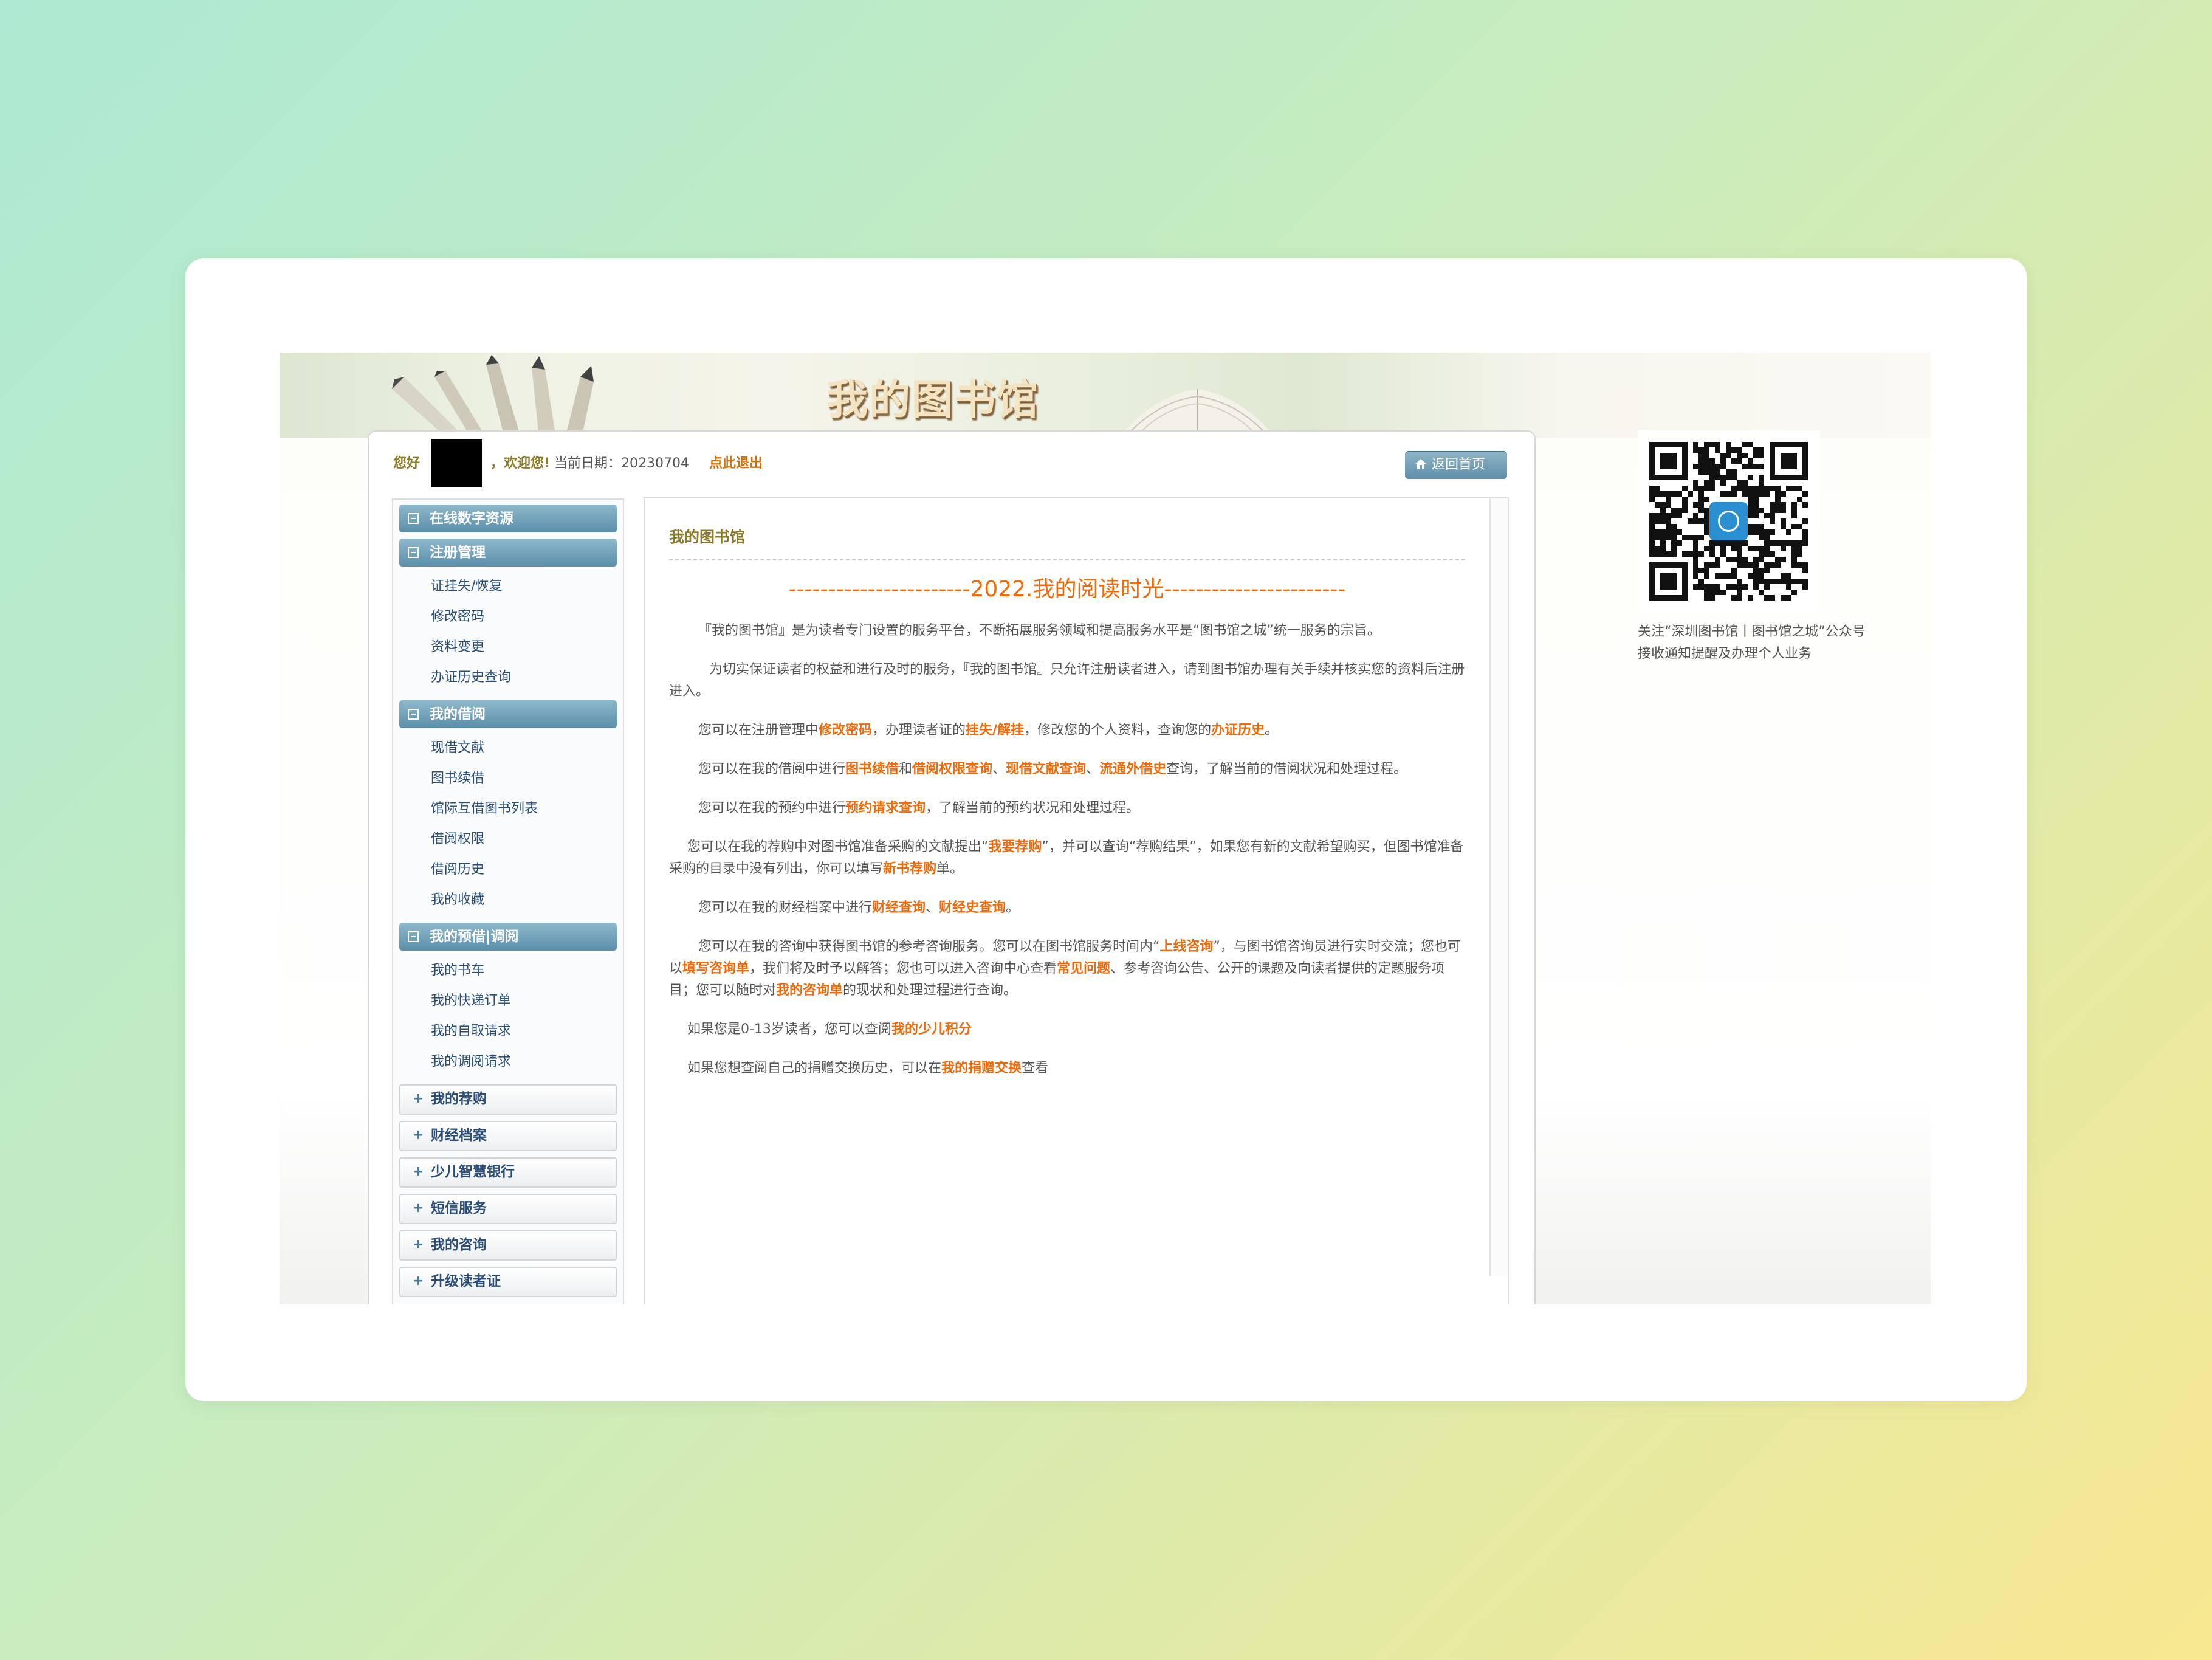 The image size is (2212, 1660). Describe the element at coordinates (508, 1099) in the screenshot. I see `sidebar-item-recommend: + 我的荐购` at that location.